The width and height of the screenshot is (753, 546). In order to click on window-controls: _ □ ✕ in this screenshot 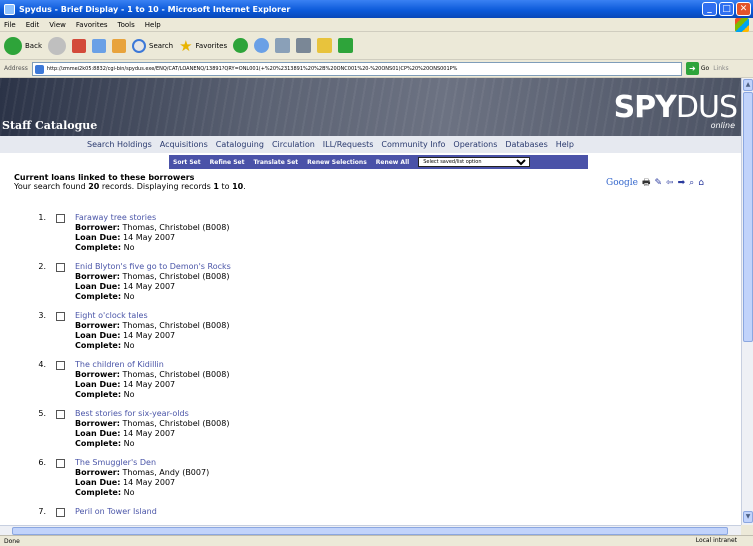, I will do `click(726, 9)`.